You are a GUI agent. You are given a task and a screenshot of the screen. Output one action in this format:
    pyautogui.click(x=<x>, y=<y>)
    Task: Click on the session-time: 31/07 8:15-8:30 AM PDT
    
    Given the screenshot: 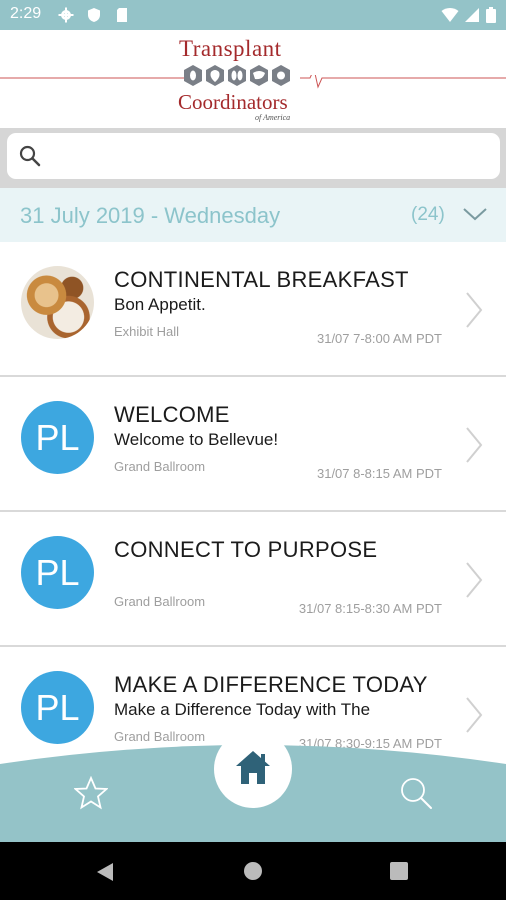 What is the action you would take?
    pyautogui.click(x=370, y=608)
    